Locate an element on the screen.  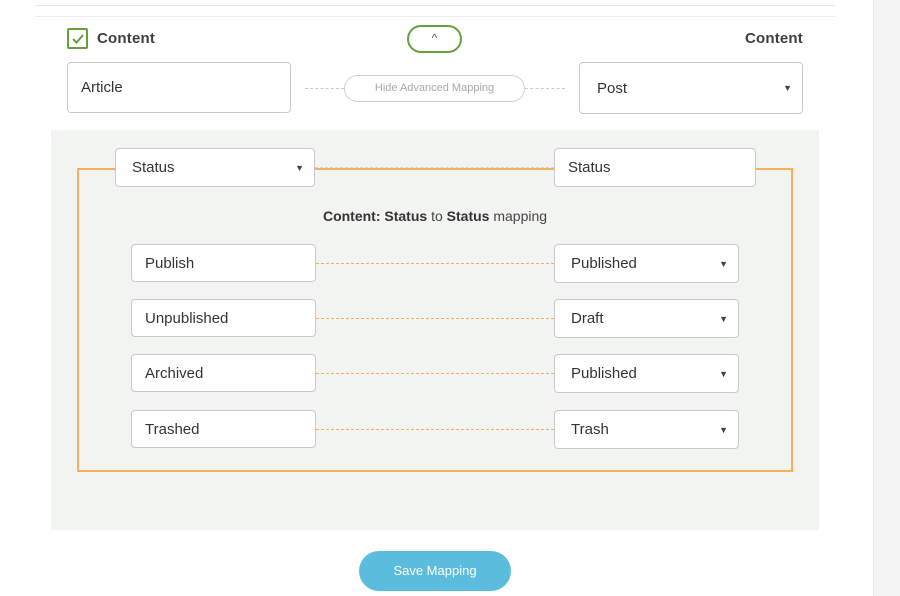
source-value: Archived is located at coordinates (174, 373).